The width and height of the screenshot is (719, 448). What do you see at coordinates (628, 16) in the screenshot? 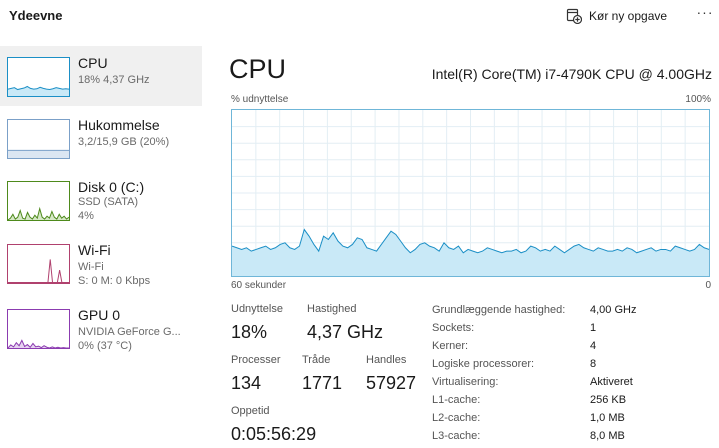
I see `run-task-label: Kør ny opgave` at bounding box center [628, 16].